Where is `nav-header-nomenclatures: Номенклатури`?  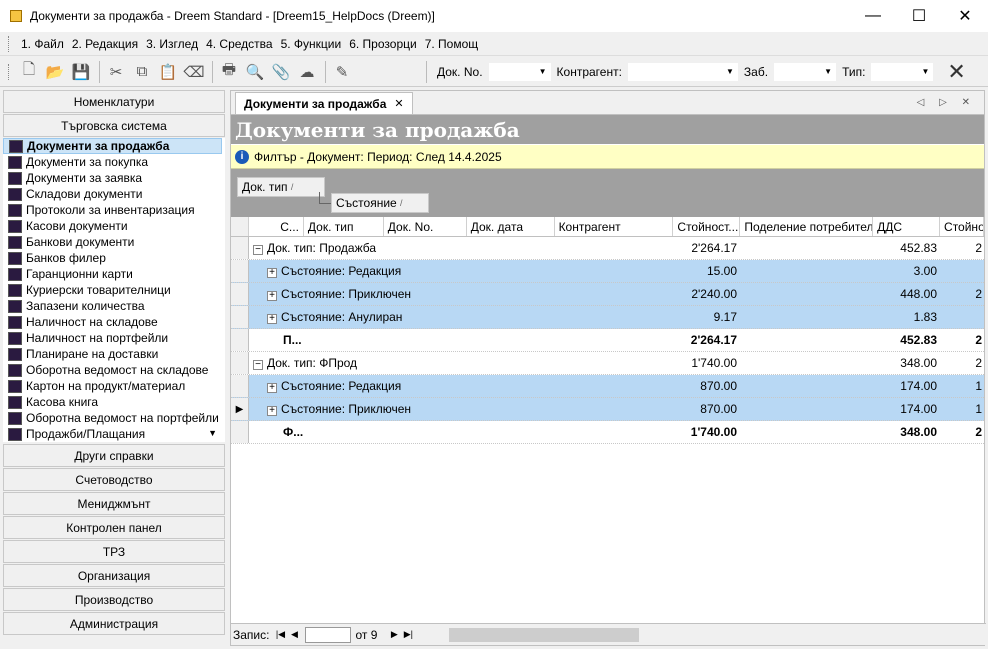
nav-header-nomenclatures: Номенклатури is located at coordinates (114, 101).